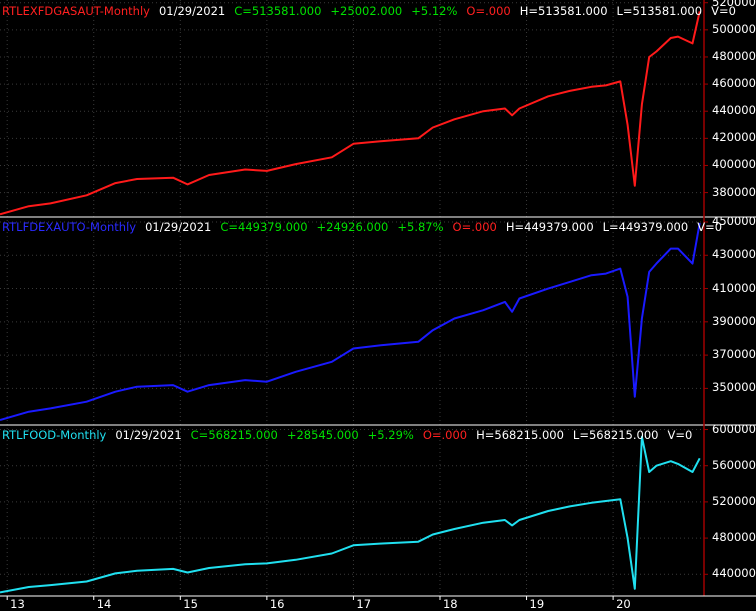 The image size is (756, 611). I want to click on panel-2-change: +24926.000, so click(352, 227).